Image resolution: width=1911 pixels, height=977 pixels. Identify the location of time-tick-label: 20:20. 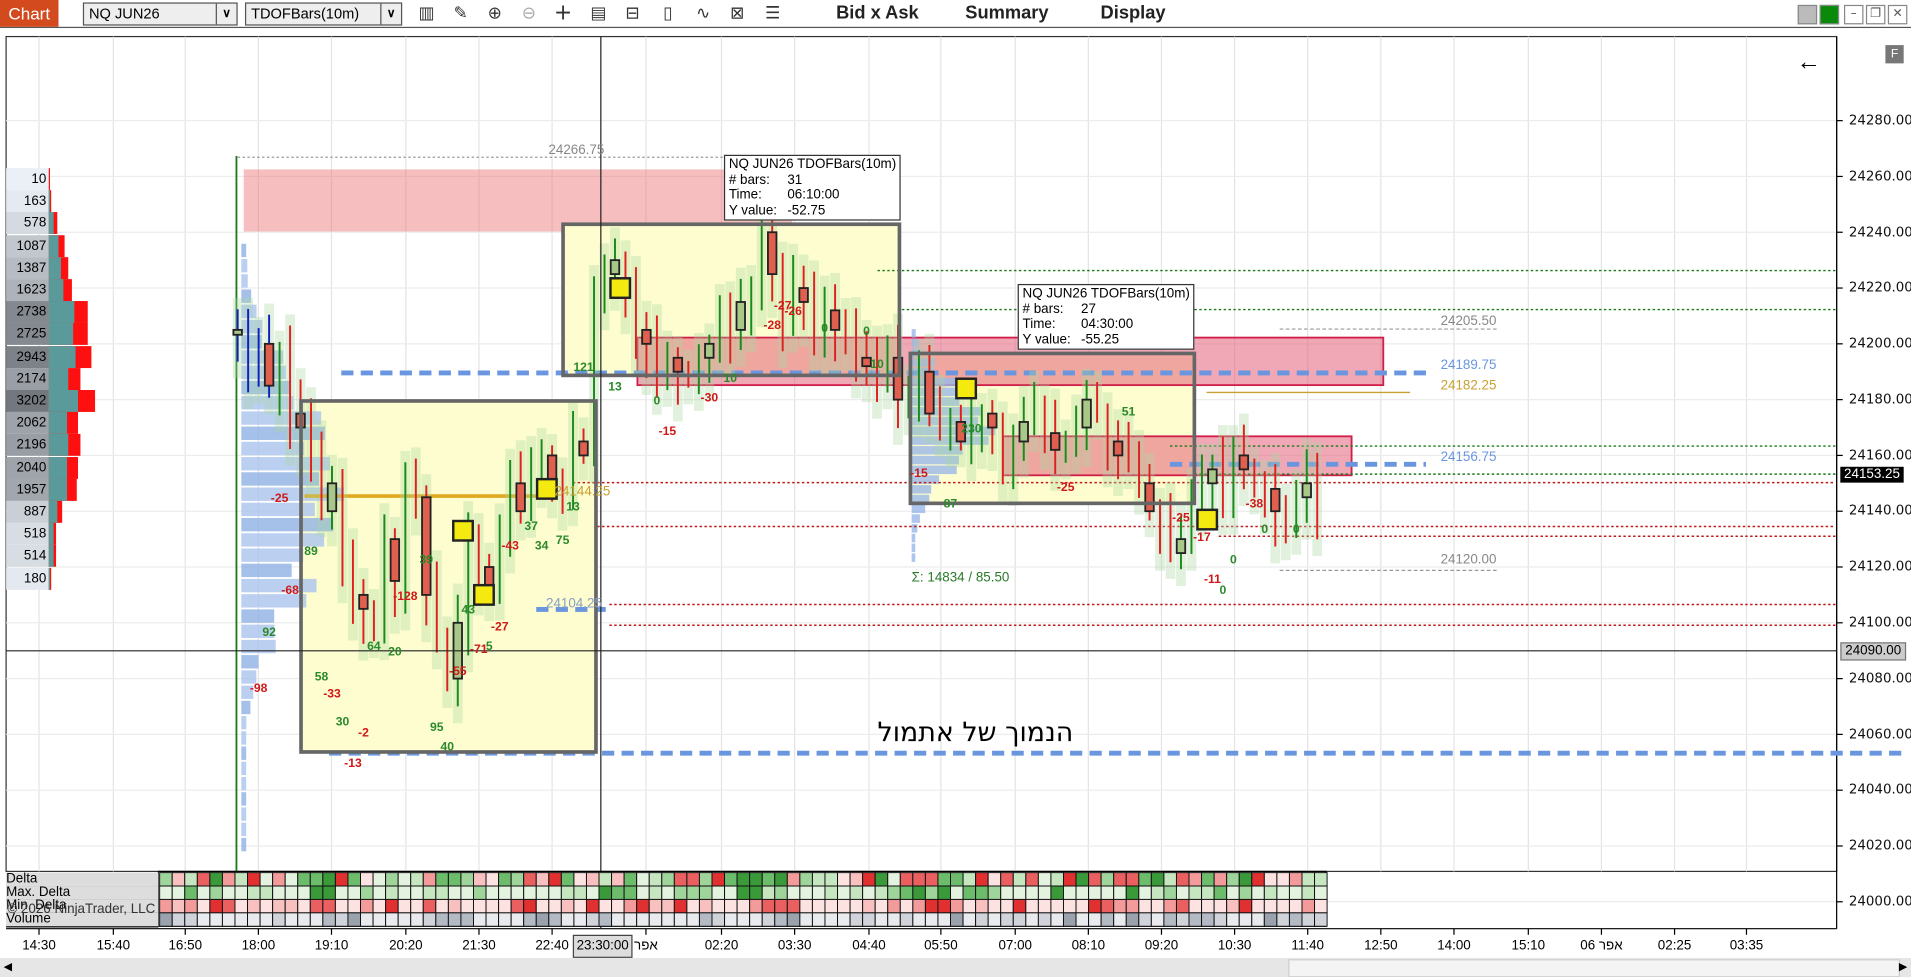
(406, 946).